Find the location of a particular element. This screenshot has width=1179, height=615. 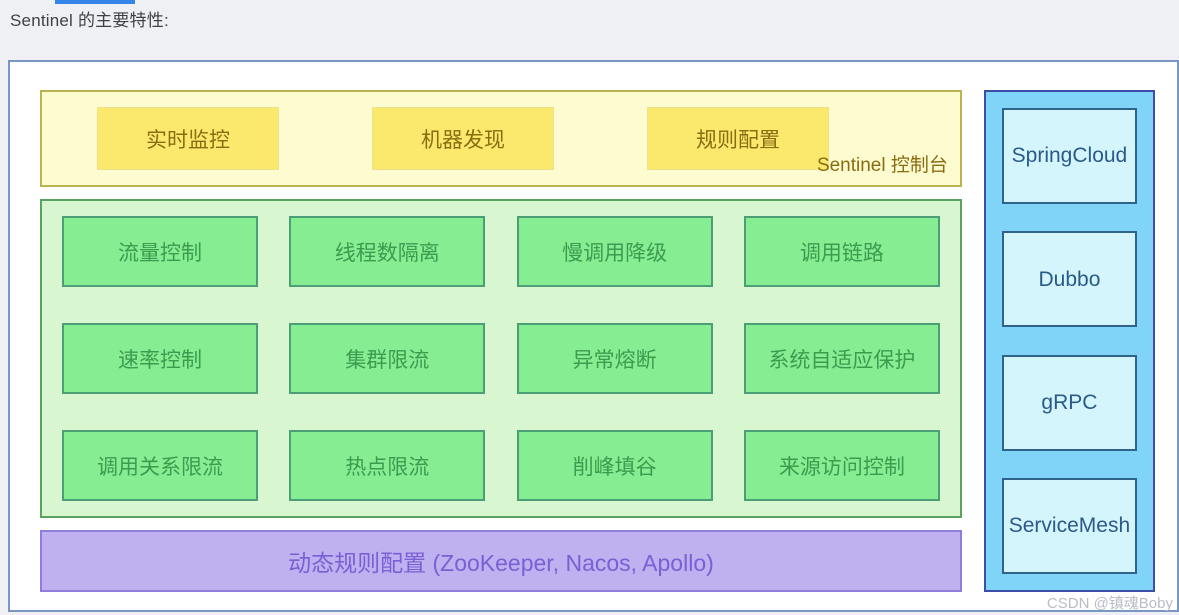

feature-row: 速率控制 集群限流 异常熔断 系统自适应保护 is located at coordinates (501, 358).